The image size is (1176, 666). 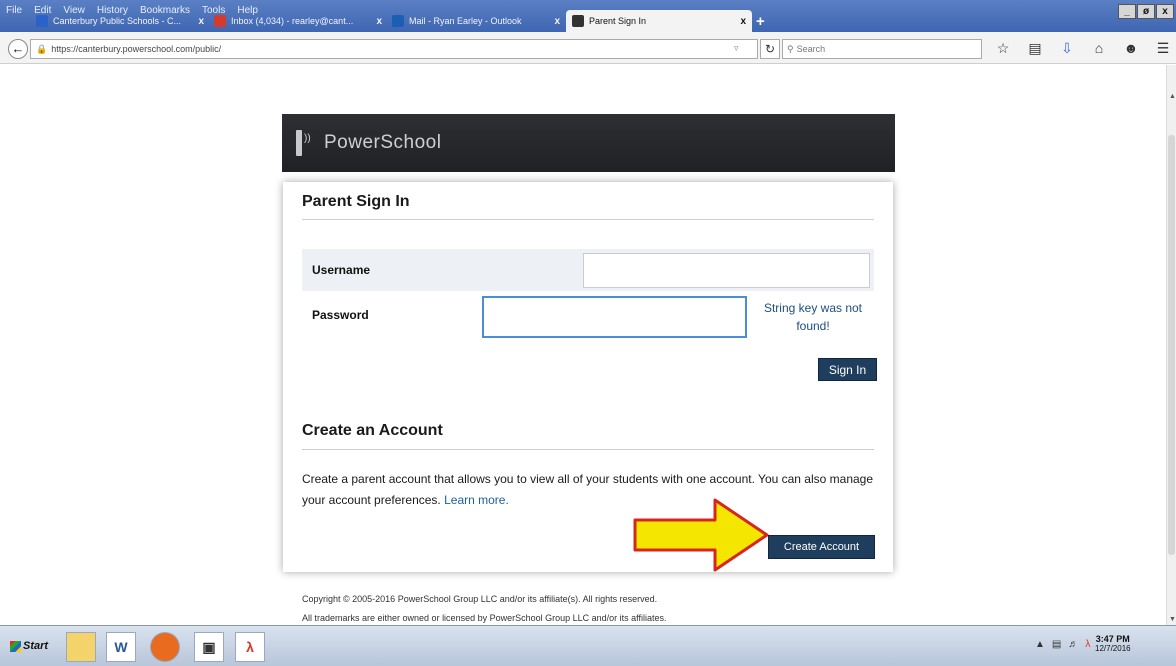 What do you see at coordinates (659, 21) in the screenshot?
I see `tab-parent-sign-in: Parent Sign In x` at bounding box center [659, 21].